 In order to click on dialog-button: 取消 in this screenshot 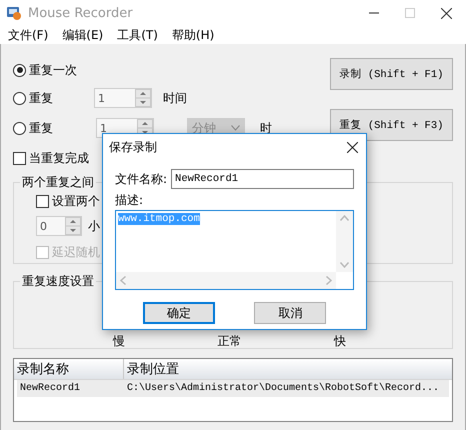, I will do `click(290, 313)`.